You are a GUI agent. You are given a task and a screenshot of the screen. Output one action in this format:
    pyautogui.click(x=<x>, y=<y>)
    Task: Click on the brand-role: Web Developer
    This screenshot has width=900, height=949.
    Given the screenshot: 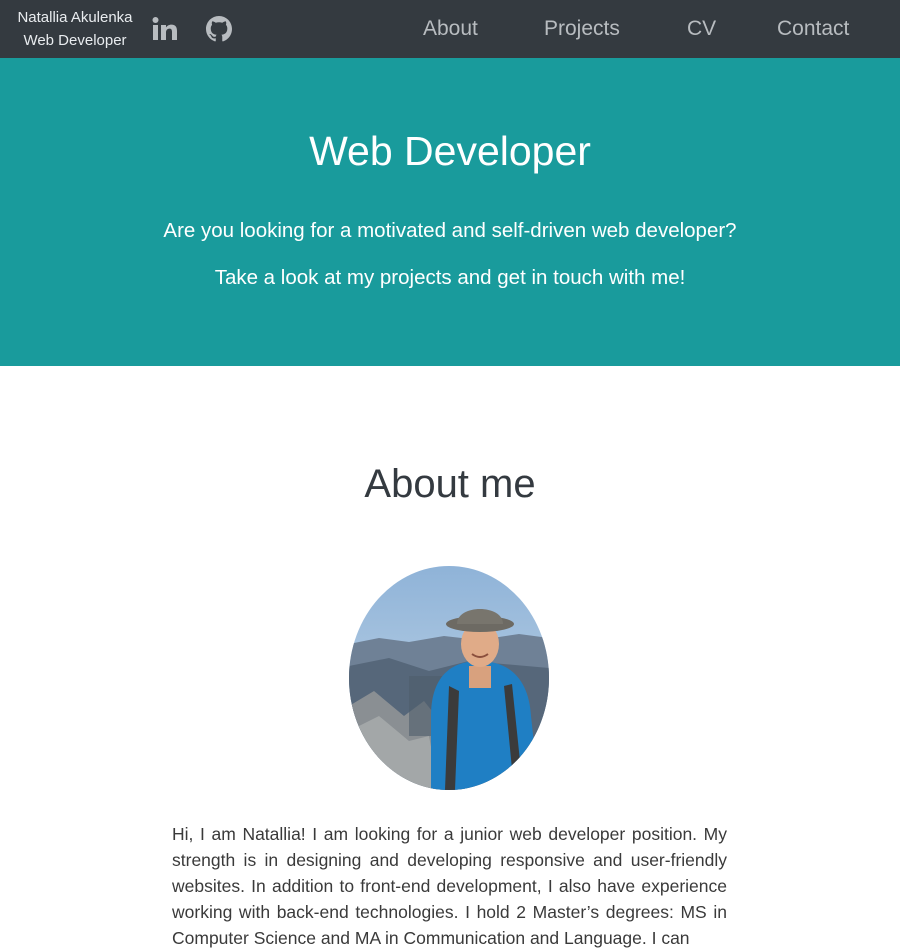 What is the action you would take?
    pyautogui.click(x=75, y=40)
    